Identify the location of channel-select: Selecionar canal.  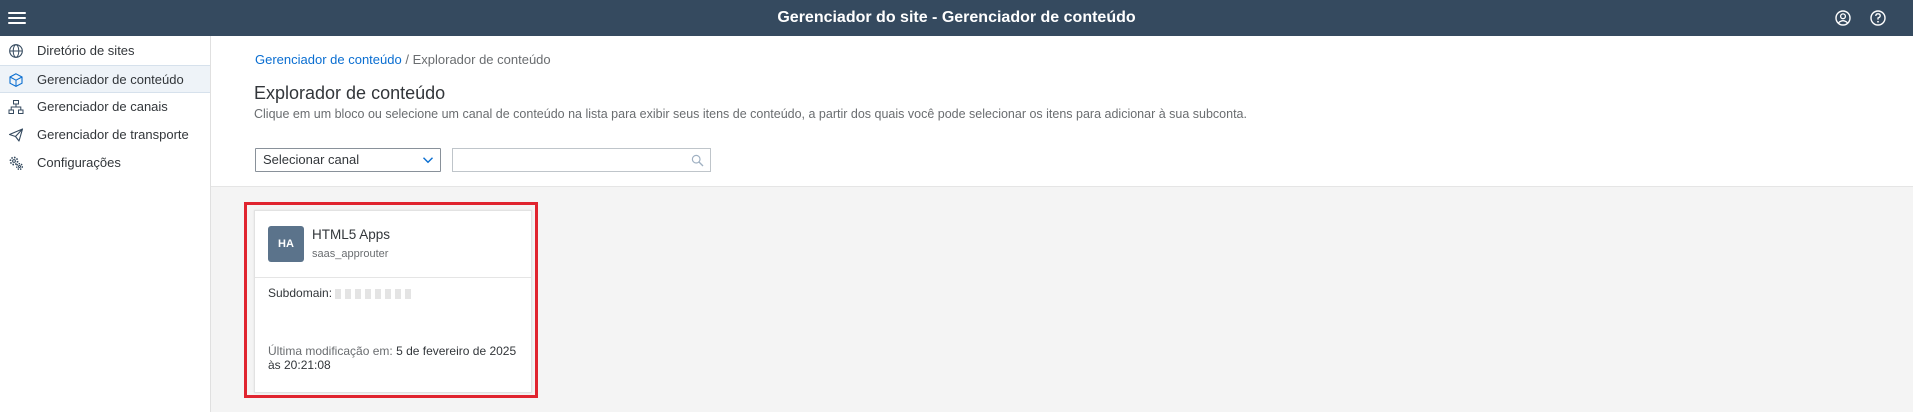
(348, 160).